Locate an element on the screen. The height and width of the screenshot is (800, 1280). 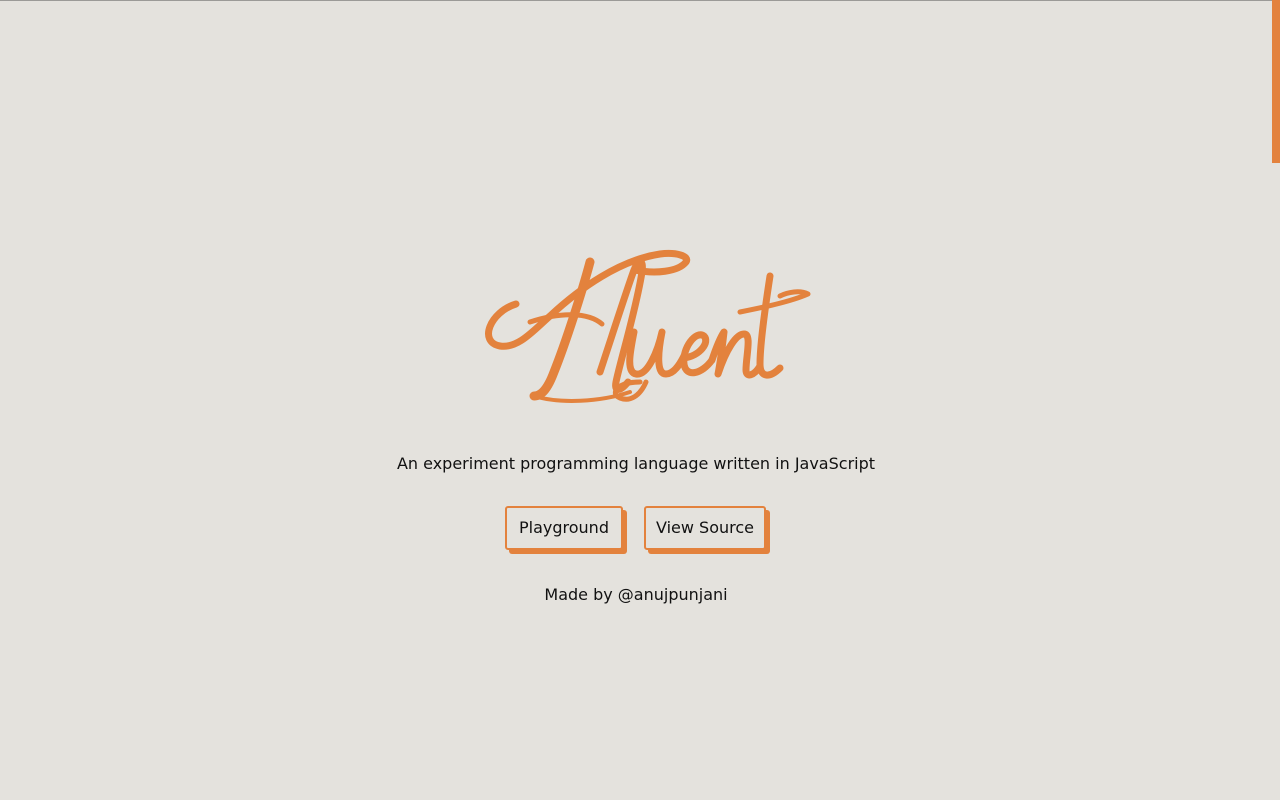
playground-button: Playground is located at coordinates (564, 528).